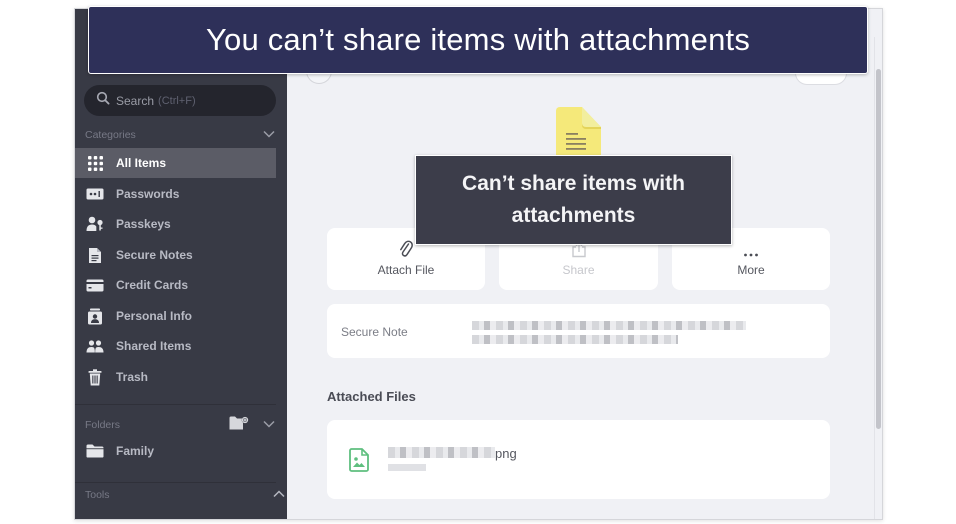  Describe the element at coordinates (573, 215) in the screenshot. I see `tooltip-line-2: attachments` at that location.